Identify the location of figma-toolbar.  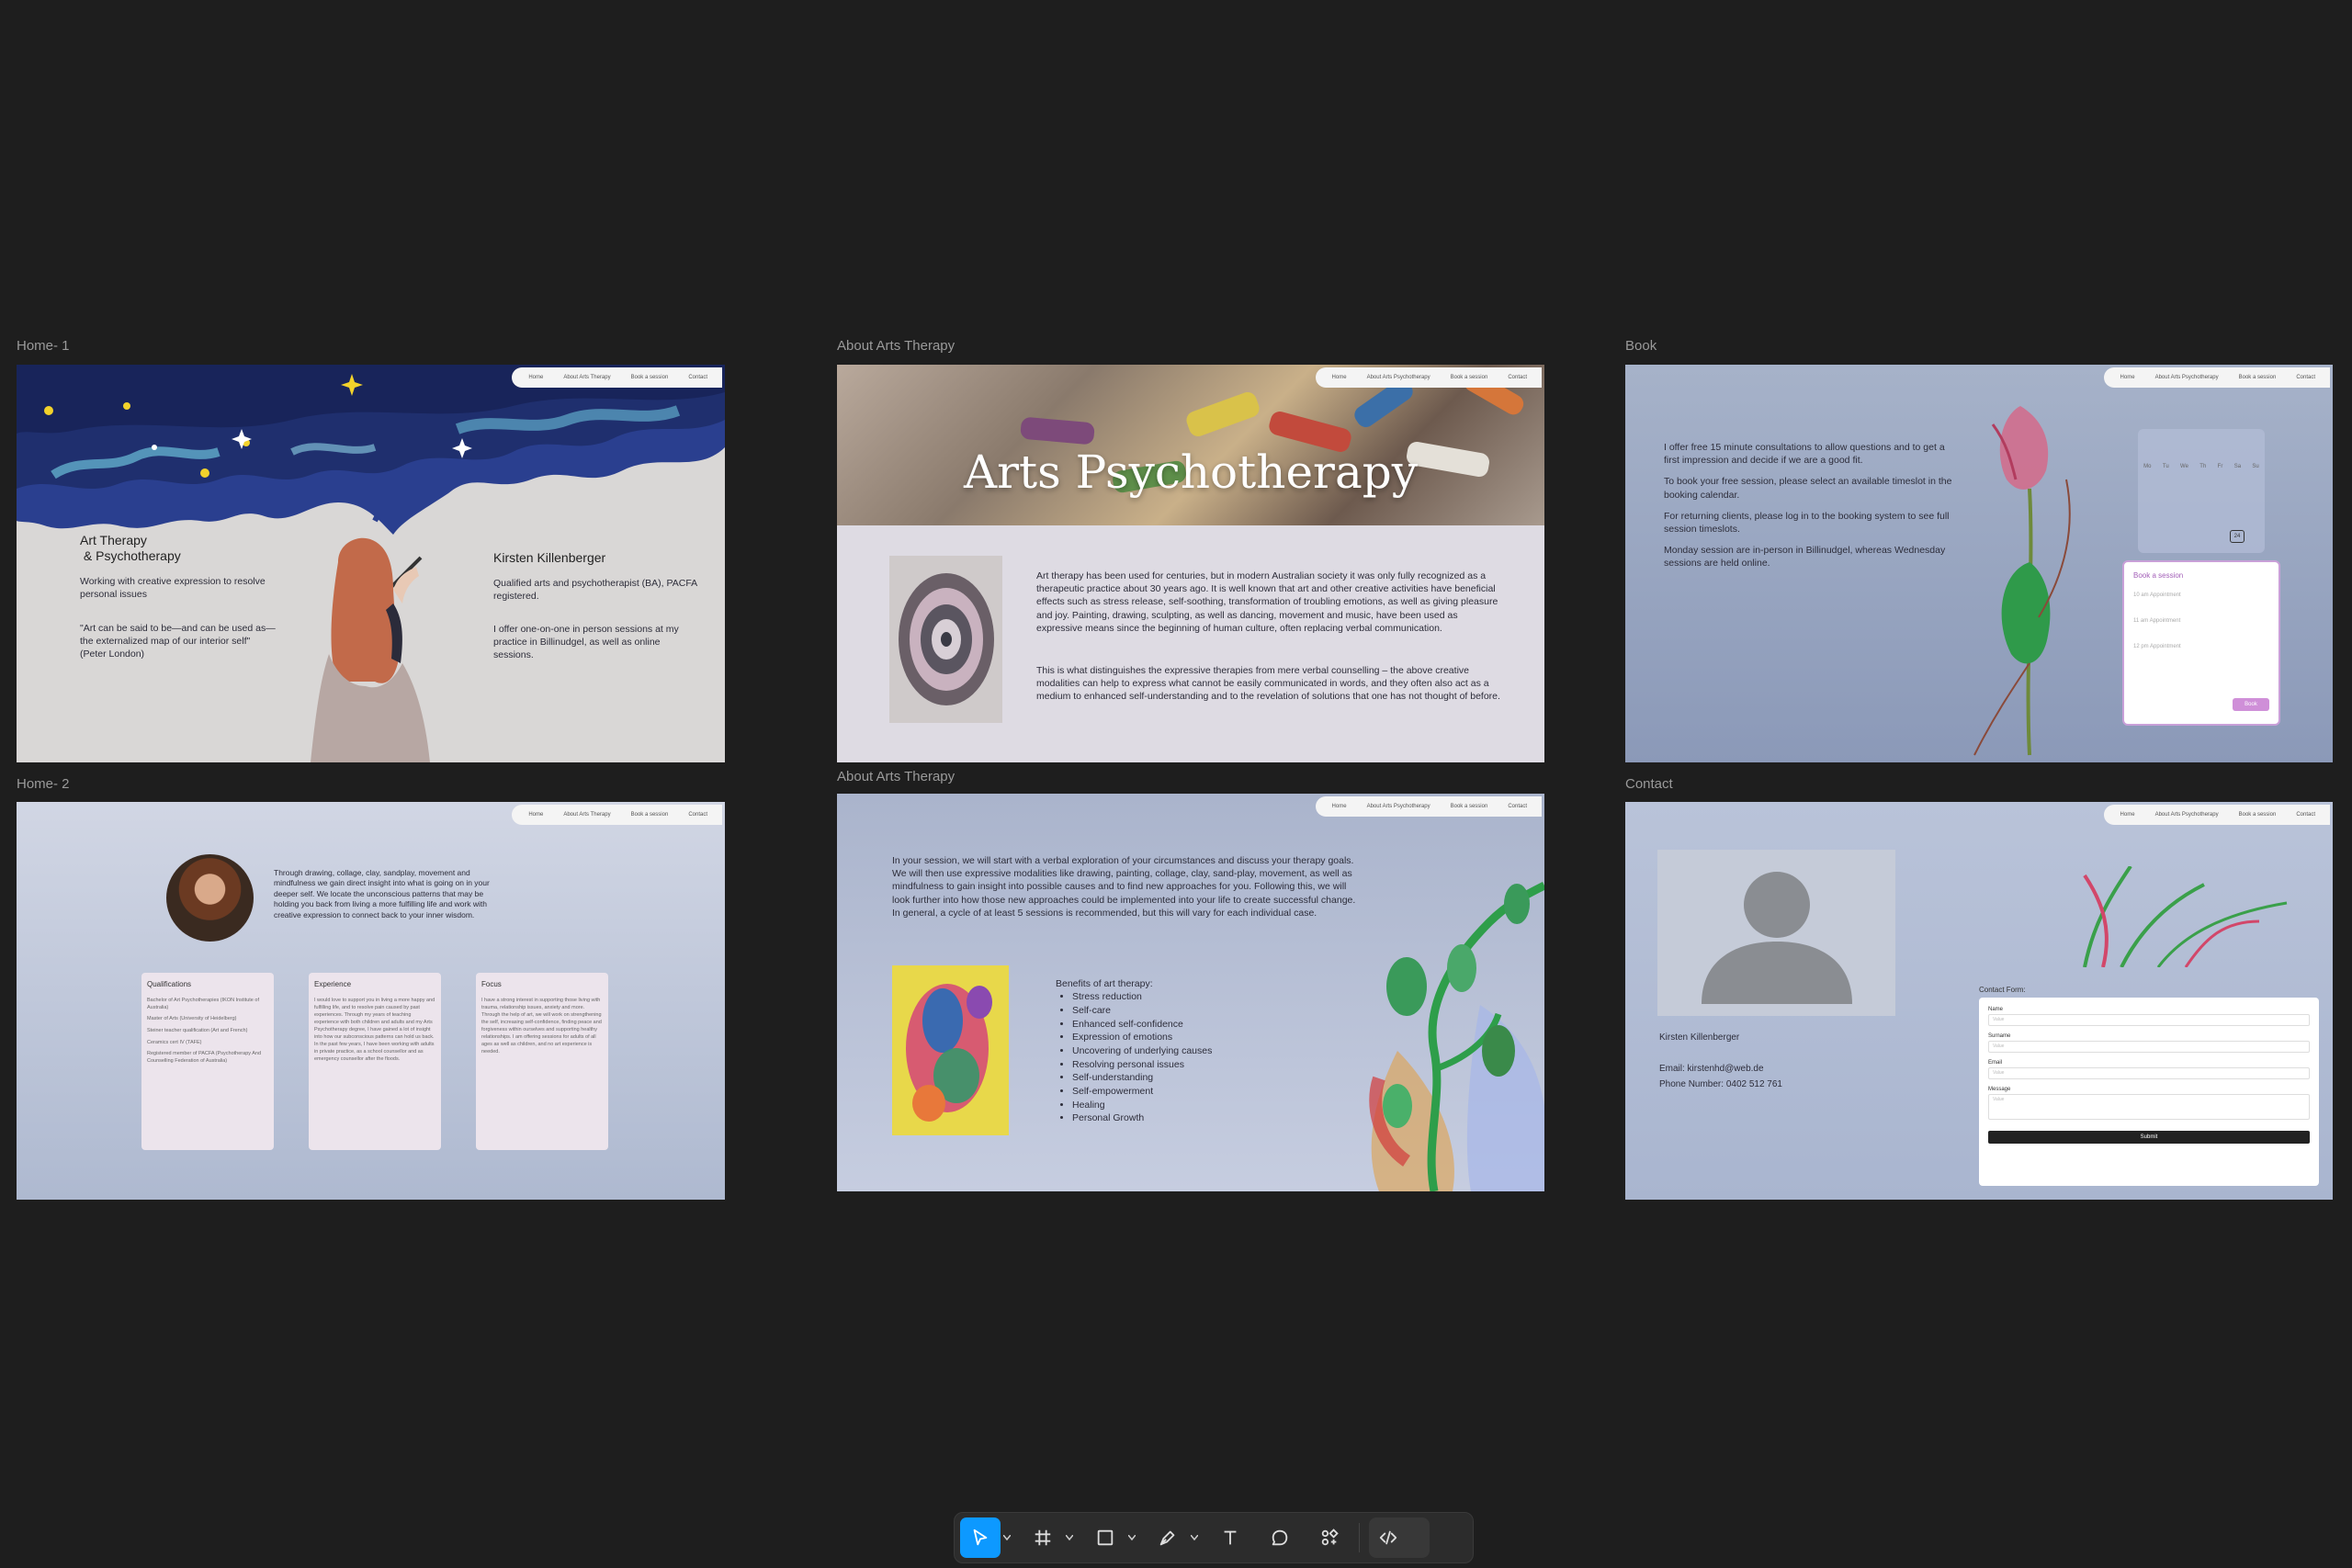
(1214, 1538).